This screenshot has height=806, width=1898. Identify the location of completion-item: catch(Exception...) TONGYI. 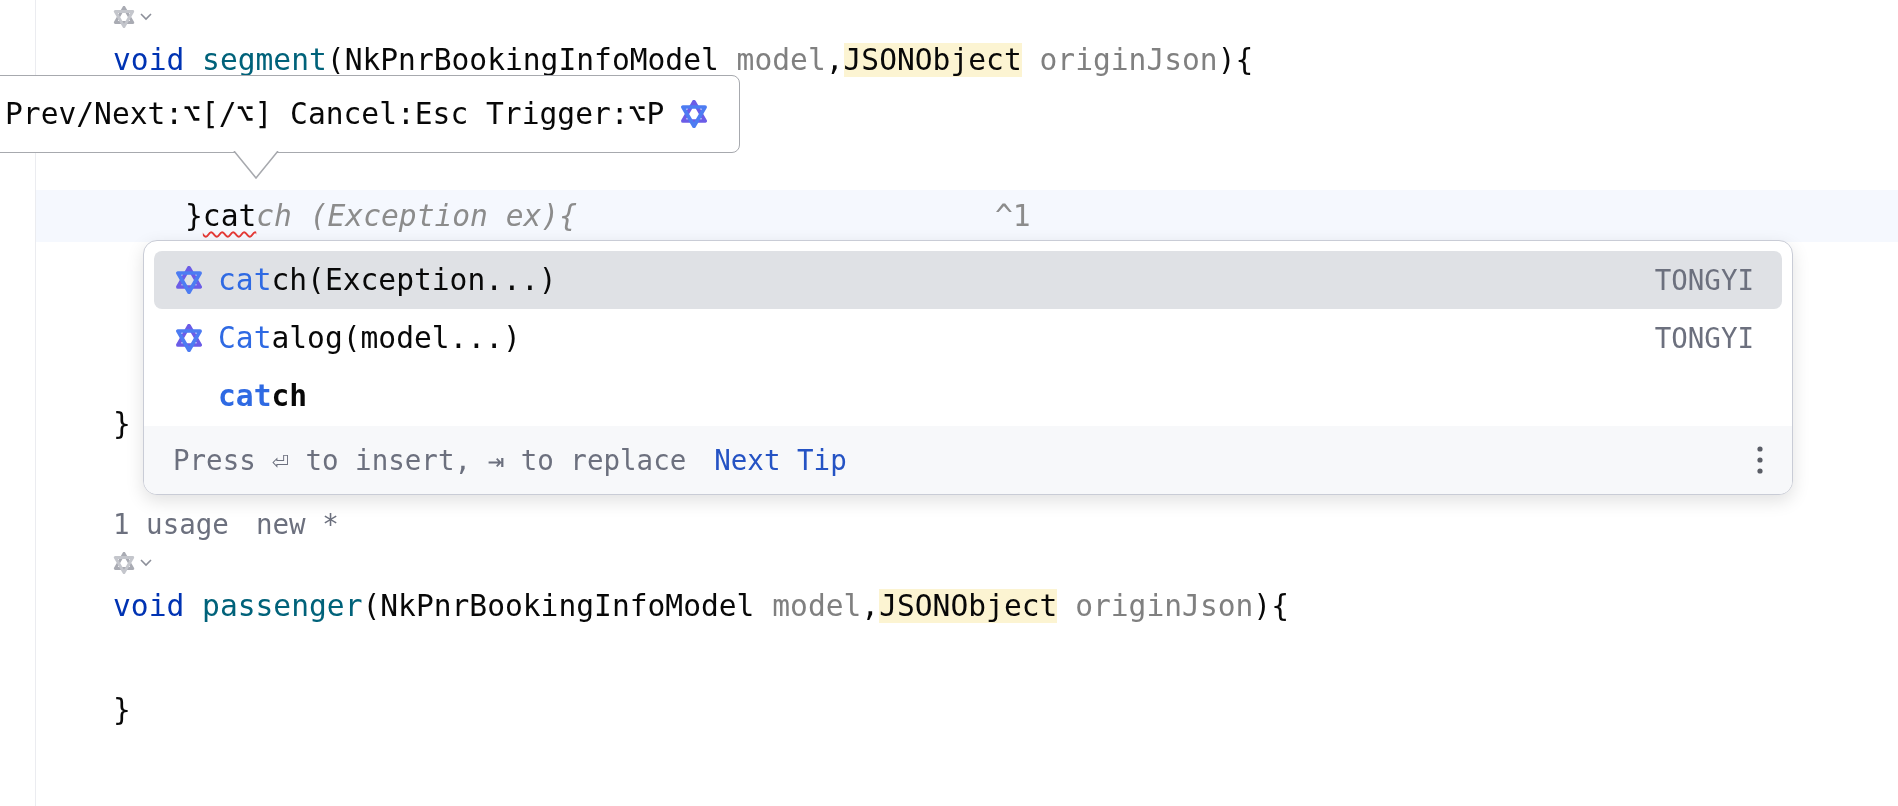
(968, 280).